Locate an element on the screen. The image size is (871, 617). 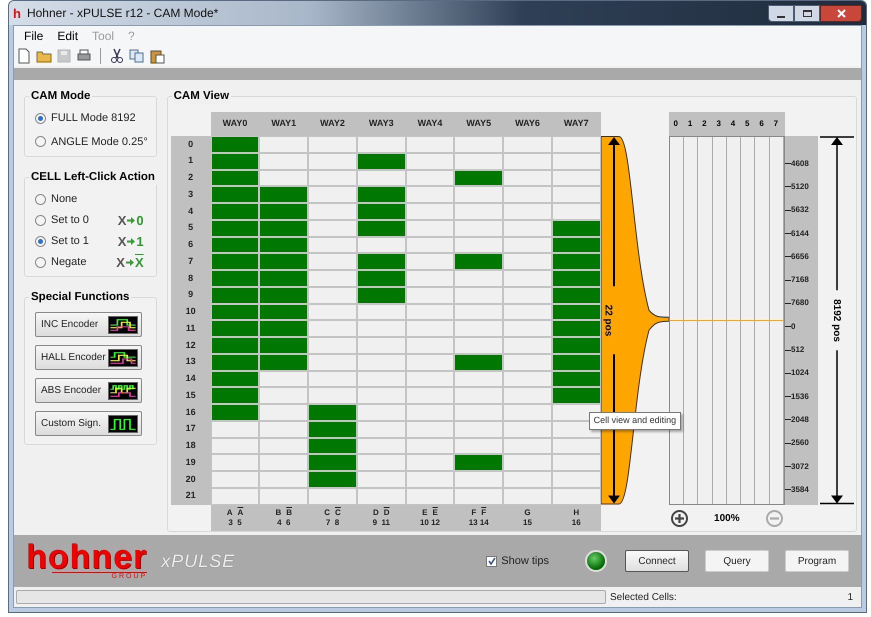
maximize-button is located at coordinates (807, 13).